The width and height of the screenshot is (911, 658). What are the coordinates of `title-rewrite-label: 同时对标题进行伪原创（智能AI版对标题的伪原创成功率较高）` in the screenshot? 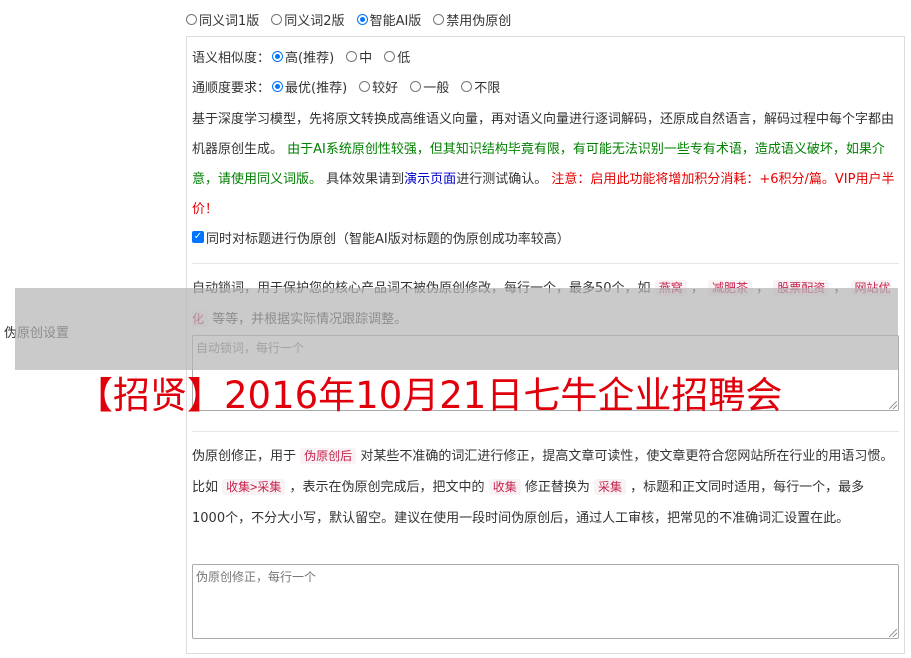 It's located at (388, 239).